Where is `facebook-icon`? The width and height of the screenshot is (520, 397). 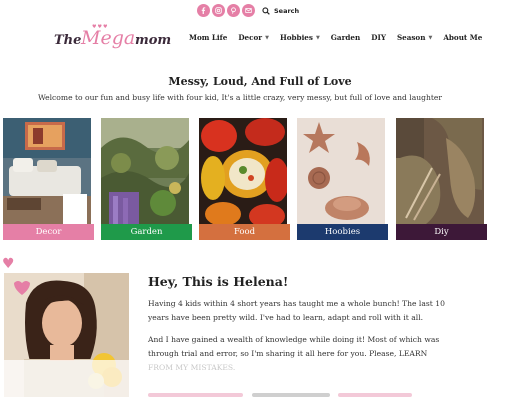
facebook-icon is located at coordinates (203, 10).